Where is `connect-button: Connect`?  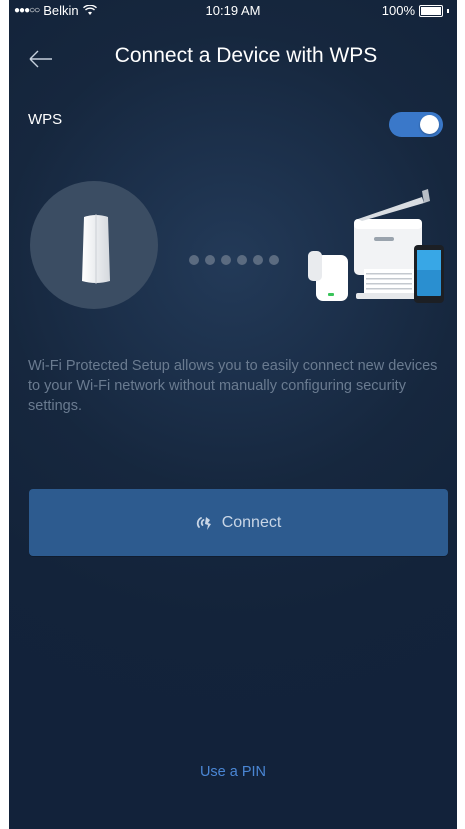
connect-button: Connect is located at coordinates (238, 522).